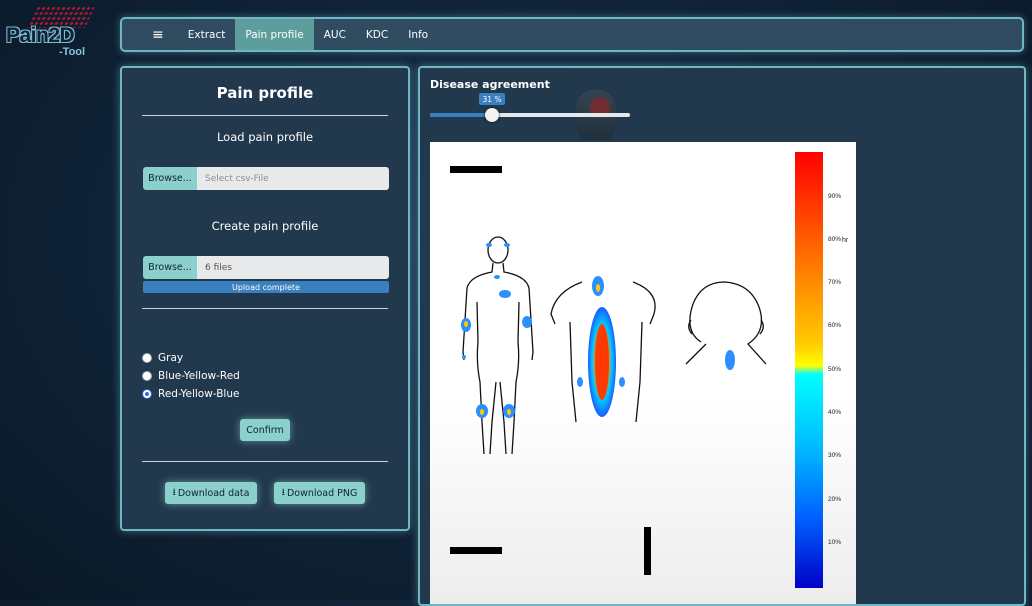 The width and height of the screenshot is (1032, 606). I want to click on confirm-button: Confirm, so click(265, 430).